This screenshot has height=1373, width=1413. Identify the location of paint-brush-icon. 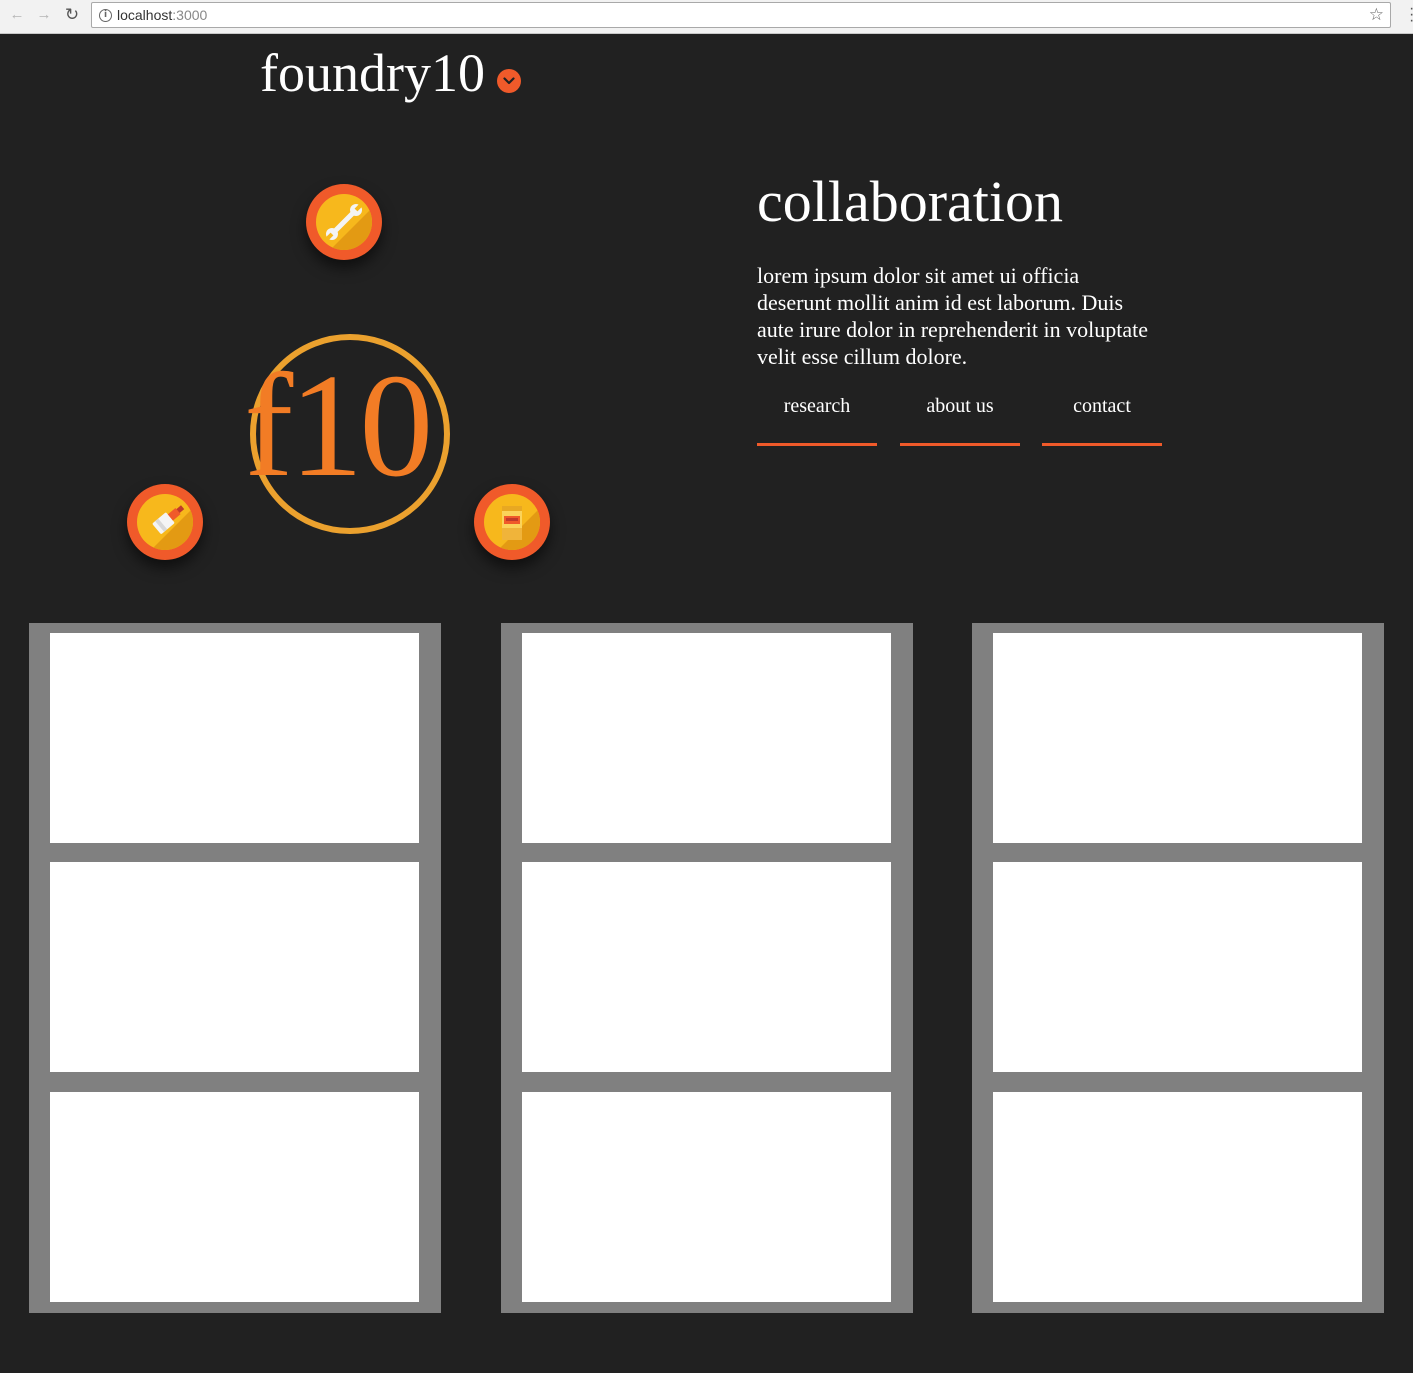
(165, 522).